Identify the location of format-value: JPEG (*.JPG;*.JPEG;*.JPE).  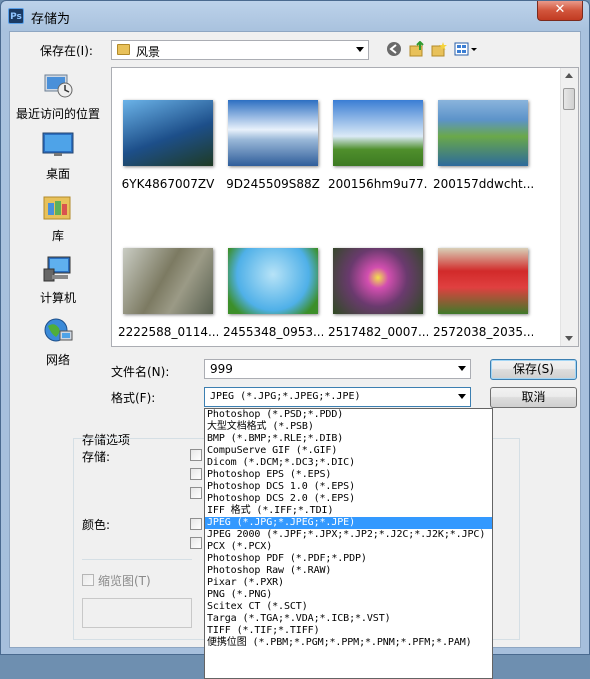
(285, 396).